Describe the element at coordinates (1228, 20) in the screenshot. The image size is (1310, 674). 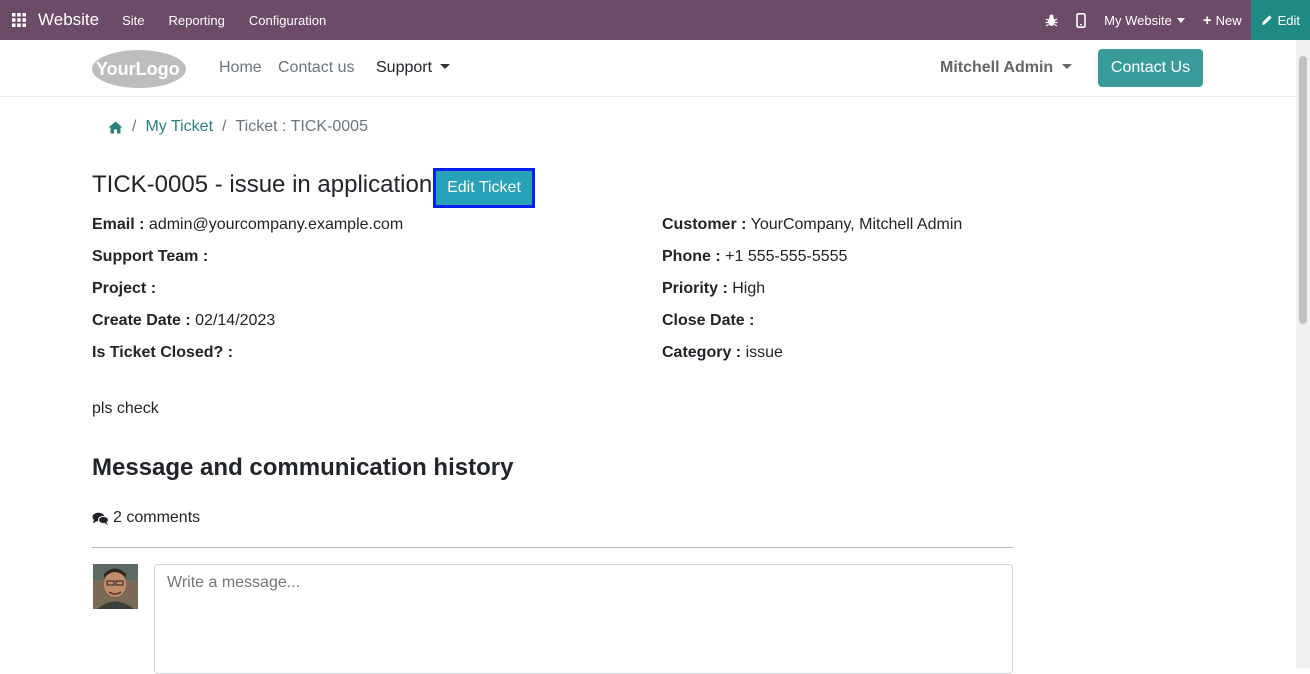
I see `new-label: New` at that location.